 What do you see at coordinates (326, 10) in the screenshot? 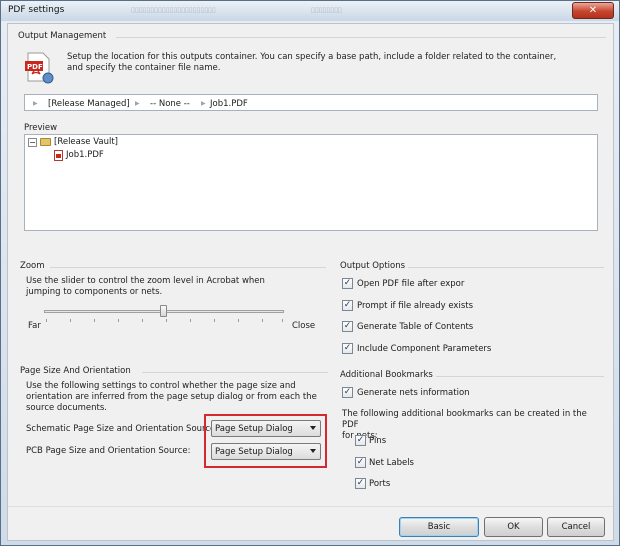
I see `background-ghost-text: ▯▯▯▯▯▯▯▯` at bounding box center [326, 10].